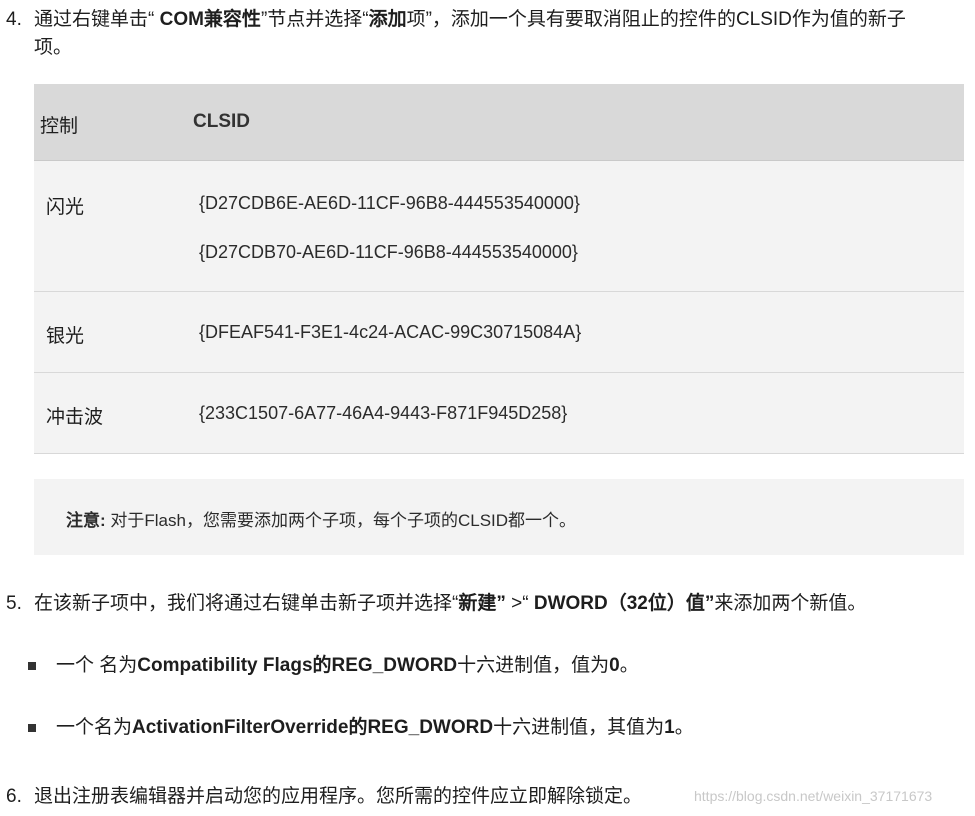  What do you see at coordinates (519, 603) in the screenshot?
I see `step-text: >“` at bounding box center [519, 603].